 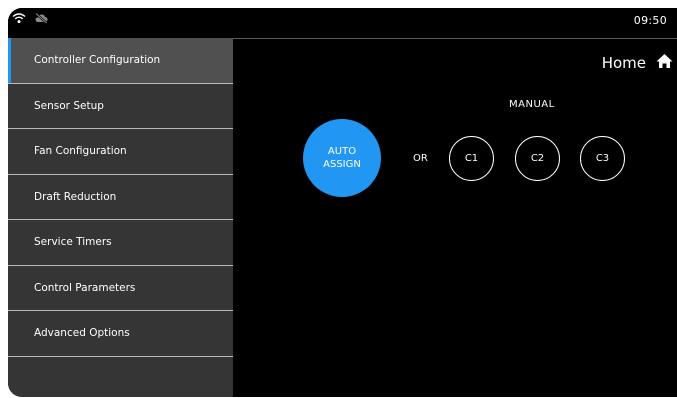 I want to click on sidebar-item-fan-configuration: Fan Configuration, so click(x=120, y=152).